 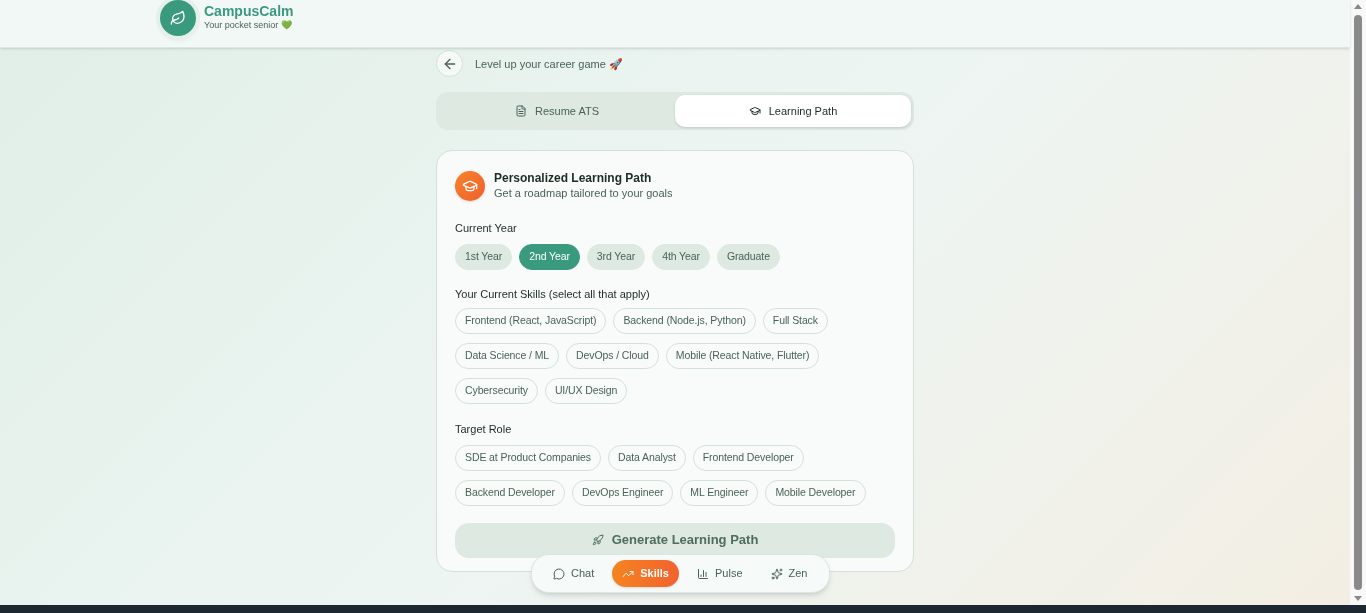 I want to click on option-chip: Data Analyst, so click(x=647, y=457).